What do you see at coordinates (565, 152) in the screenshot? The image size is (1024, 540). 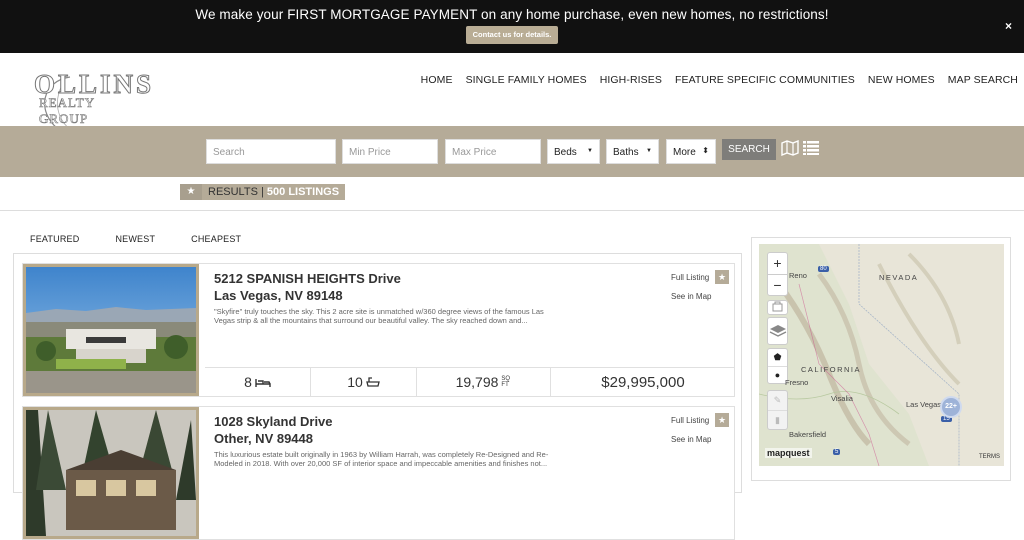 I see `beds-select-label: Beds` at bounding box center [565, 152].